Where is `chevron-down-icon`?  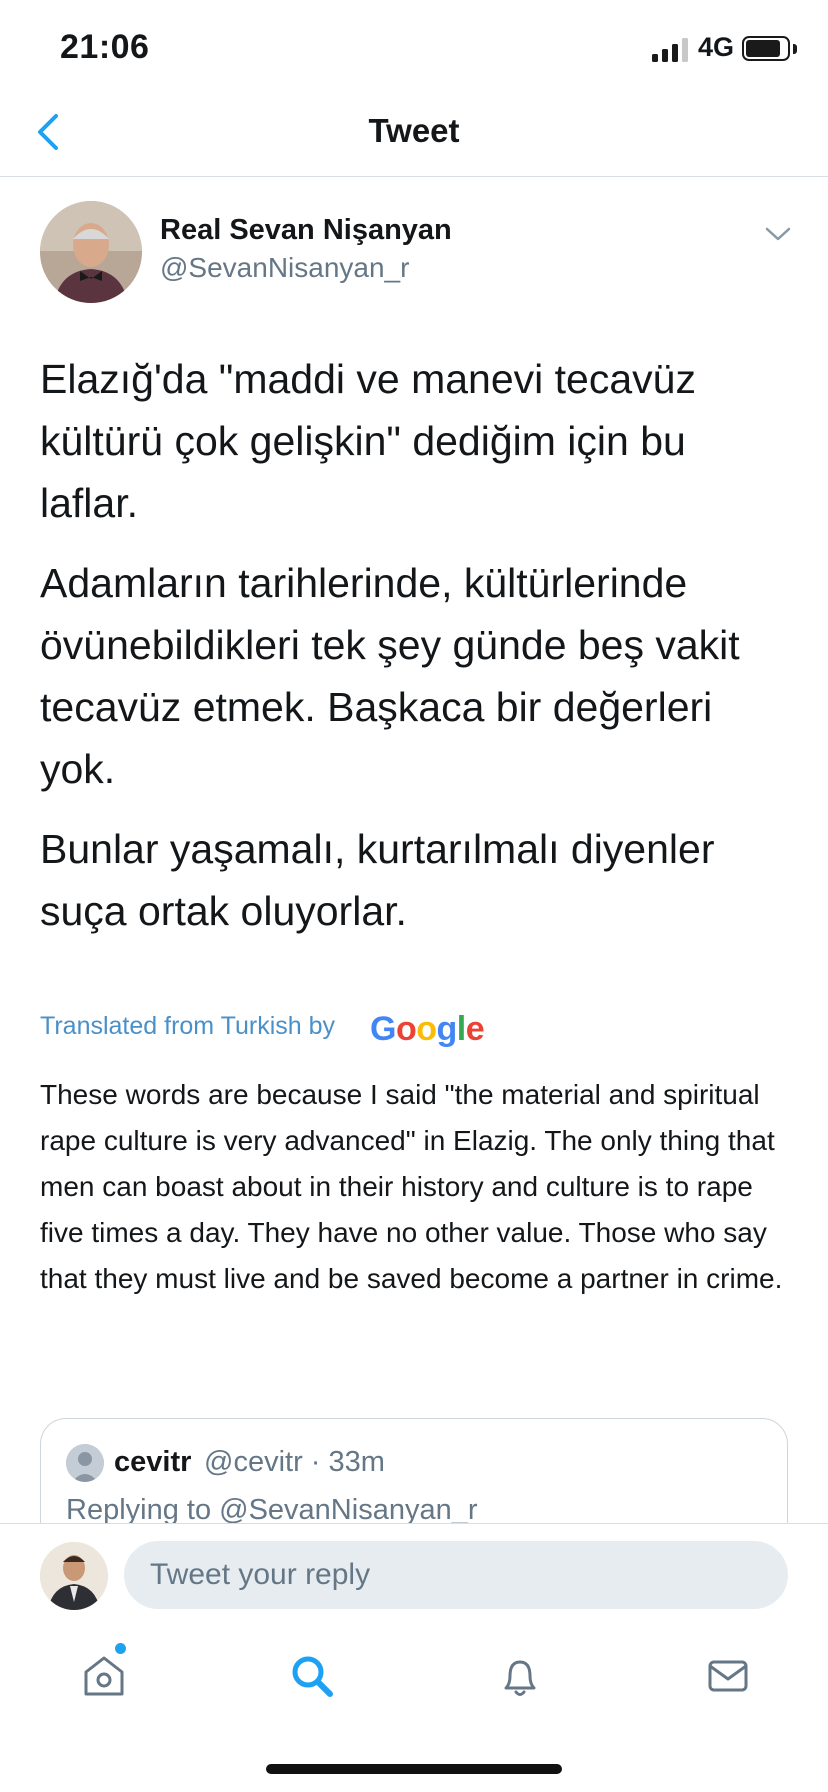 chevron-down-icon is located at coordinates (778, 234).